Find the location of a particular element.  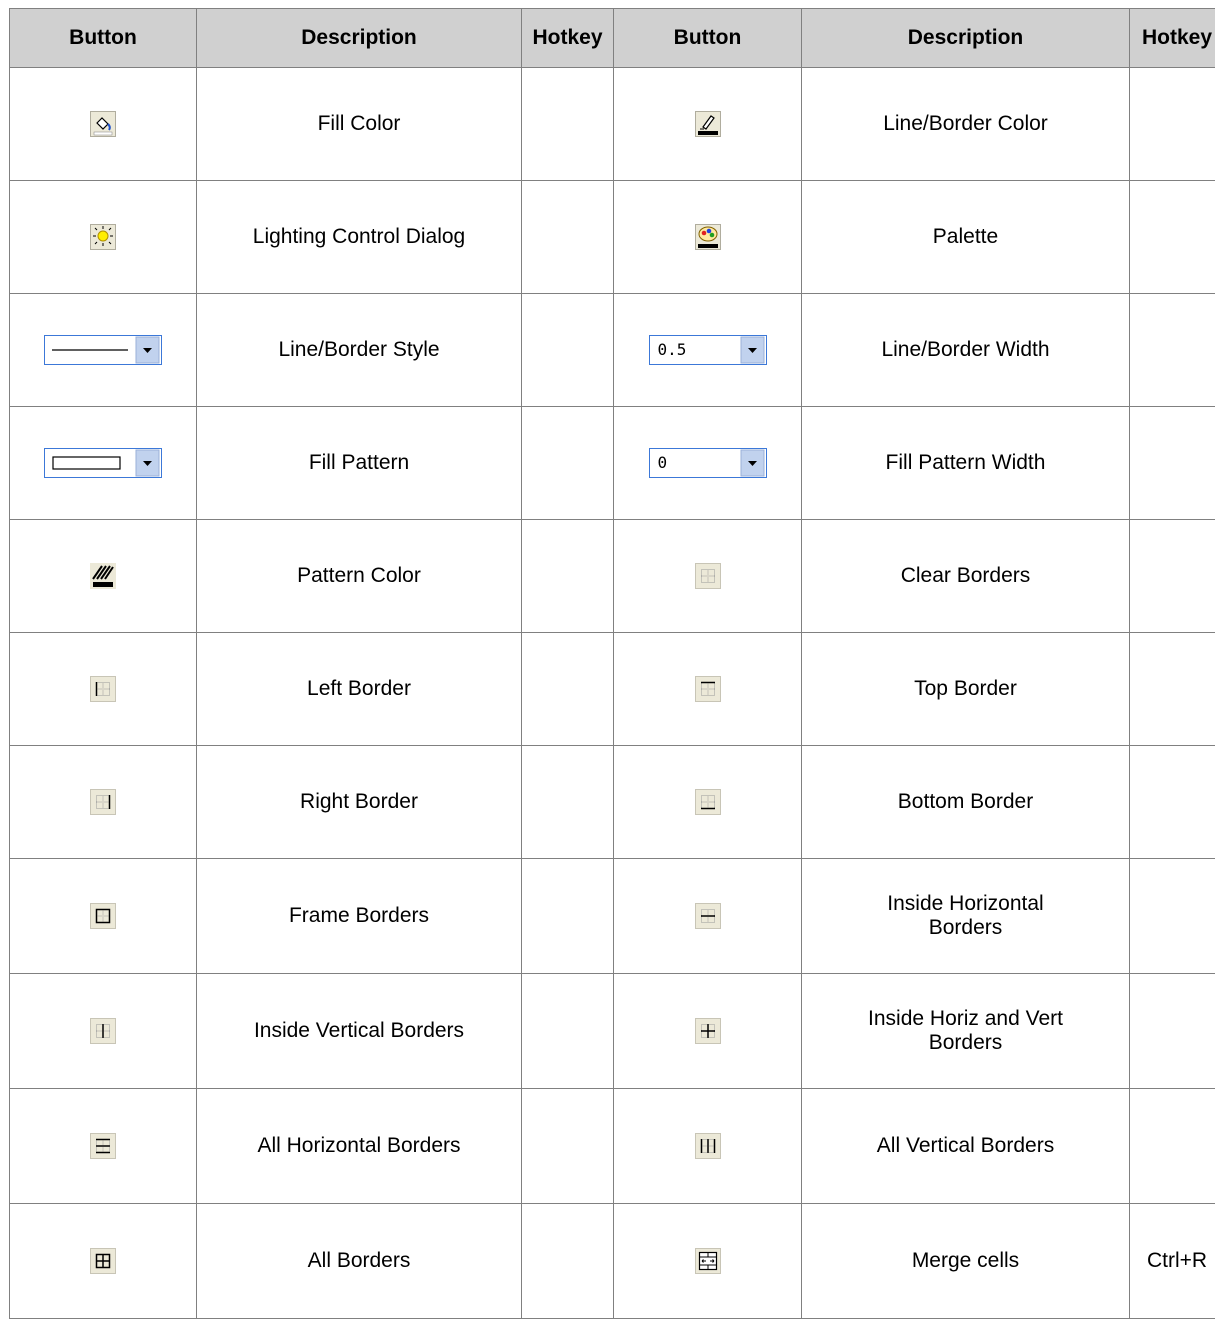

palette-icon is located at coordinates (708, 237).